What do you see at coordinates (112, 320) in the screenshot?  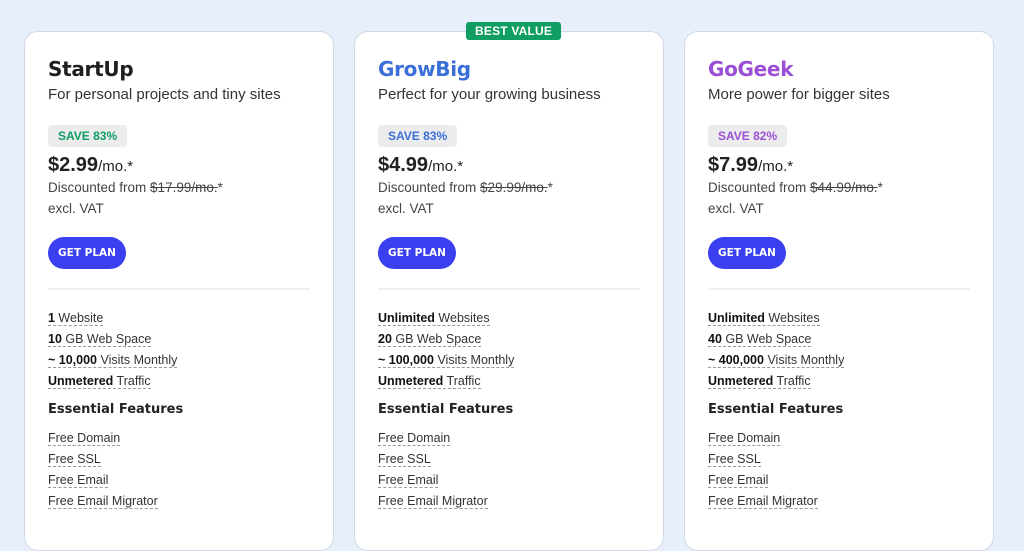 I see `spec-item: 1 Website` at bounding box center [112, 320].